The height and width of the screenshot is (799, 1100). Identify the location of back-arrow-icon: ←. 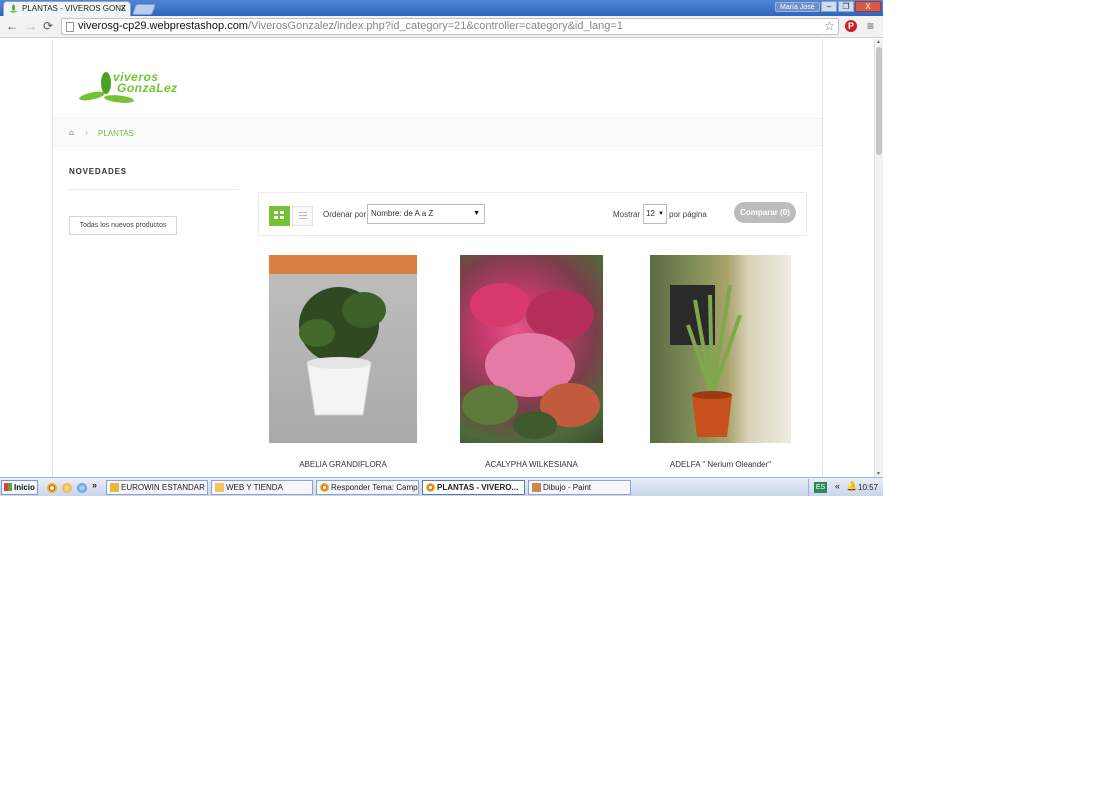
(12, 26).